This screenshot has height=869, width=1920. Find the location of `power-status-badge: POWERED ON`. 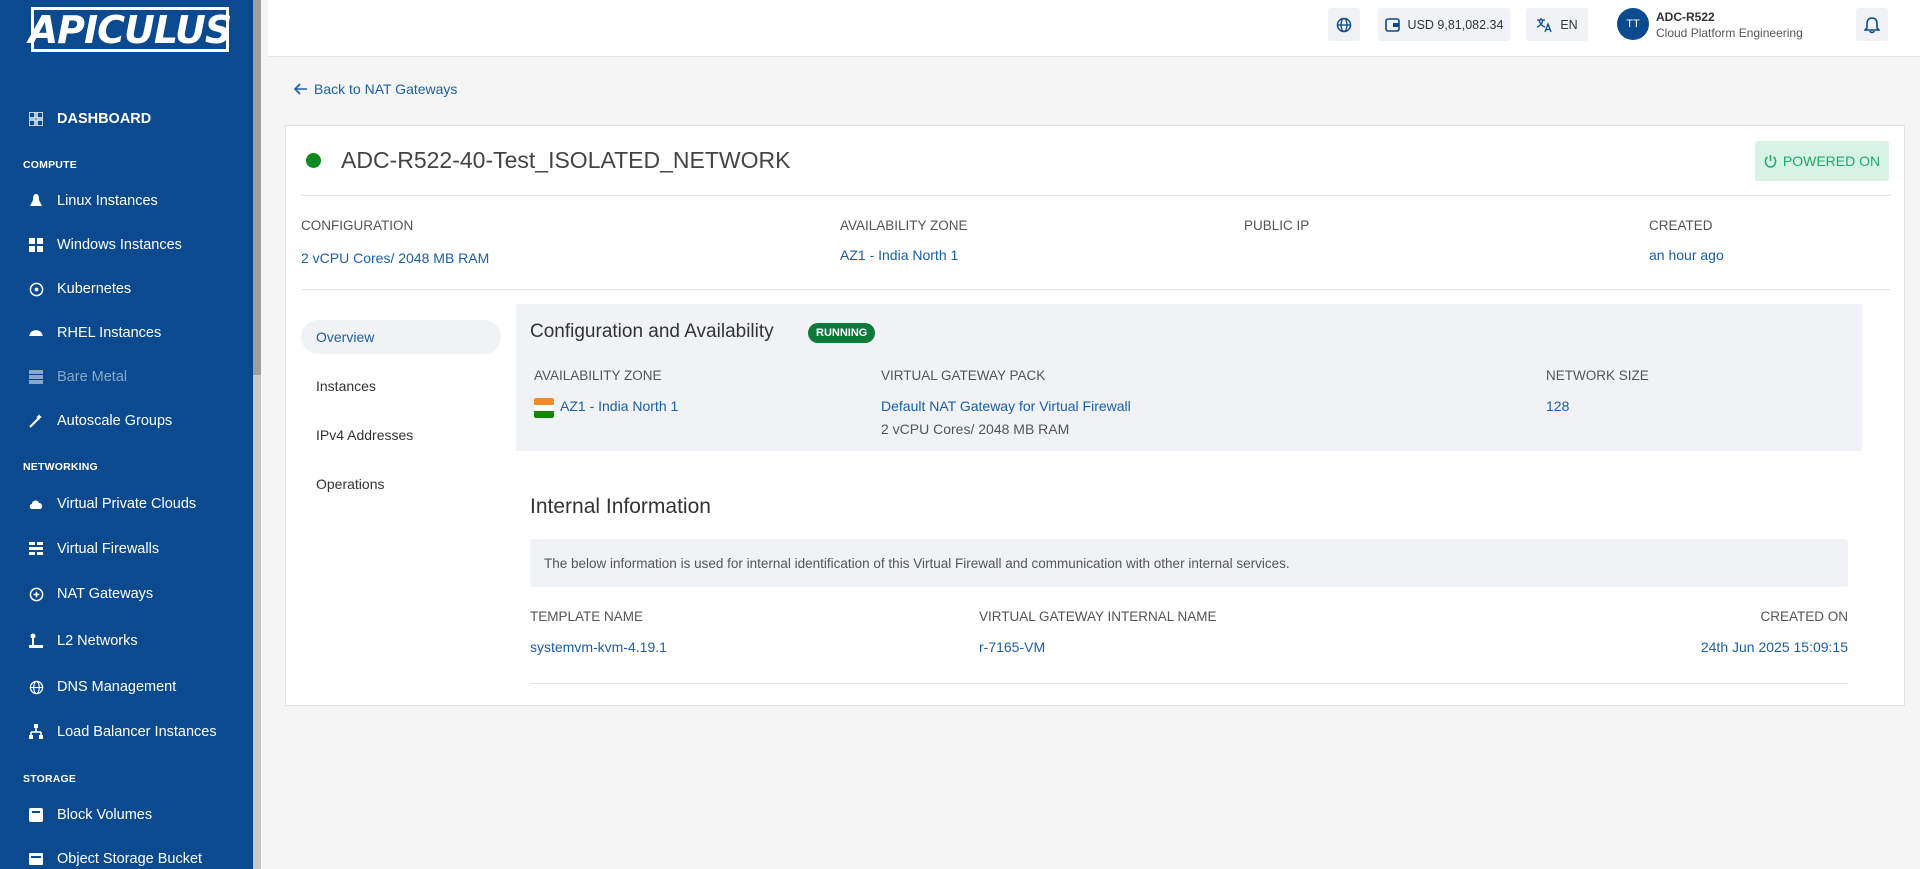

power-status-badge: POWERED ON is located at coordinates (1822, 161).